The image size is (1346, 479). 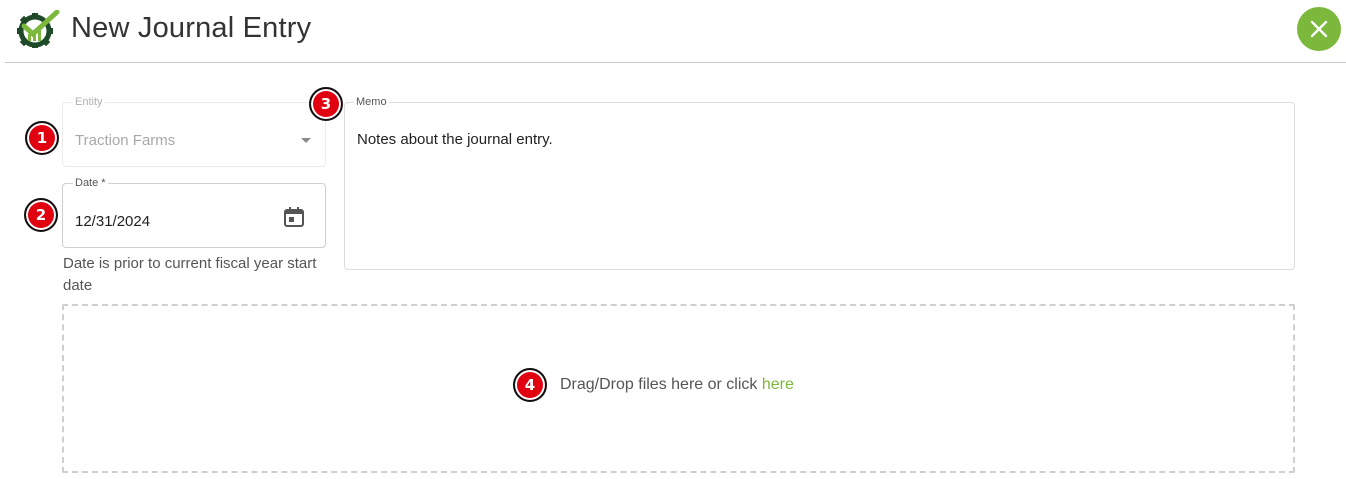 What do you see at coordinates (306, 140) in the screenshot?
I see `caret-down-icon` at bounding box center [306, 140].